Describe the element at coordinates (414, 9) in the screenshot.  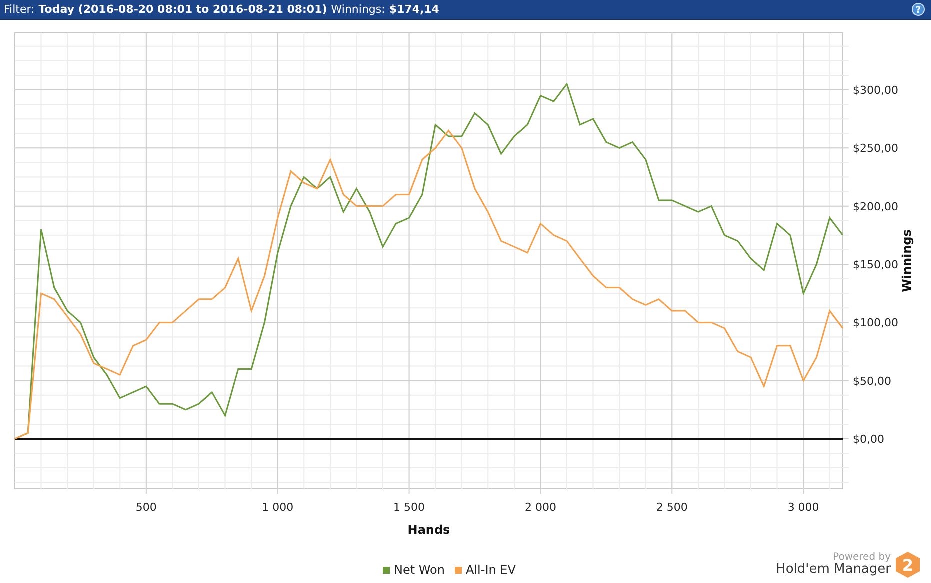
I see `winnings-value: $174,14` at that location.